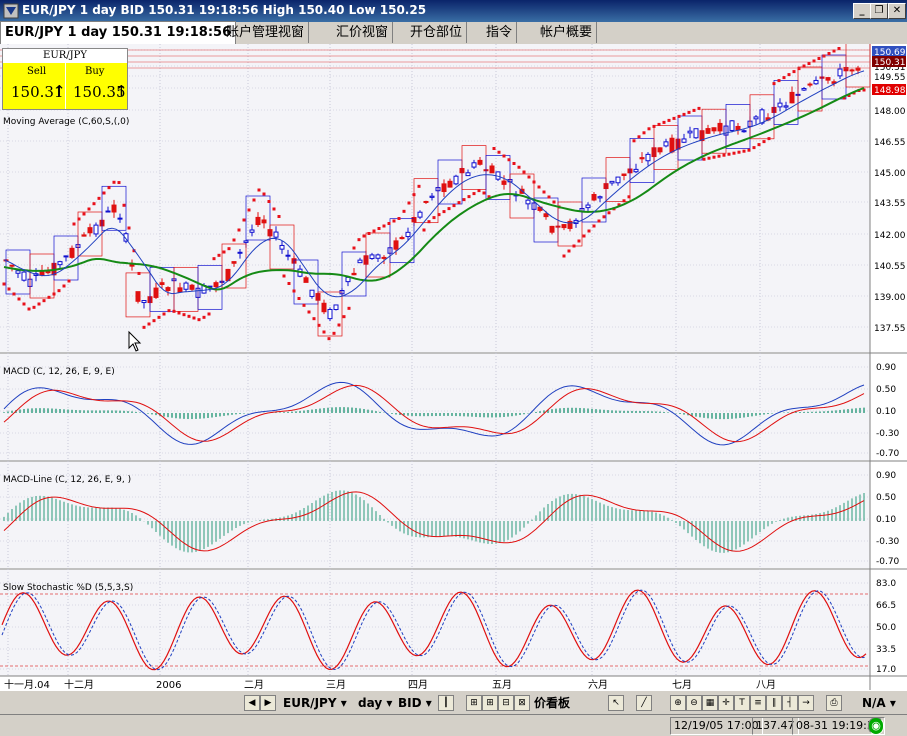  Describe the element at coordinates (774, 703) in the screenshot. I see `channel-icon: ∥` at that location.